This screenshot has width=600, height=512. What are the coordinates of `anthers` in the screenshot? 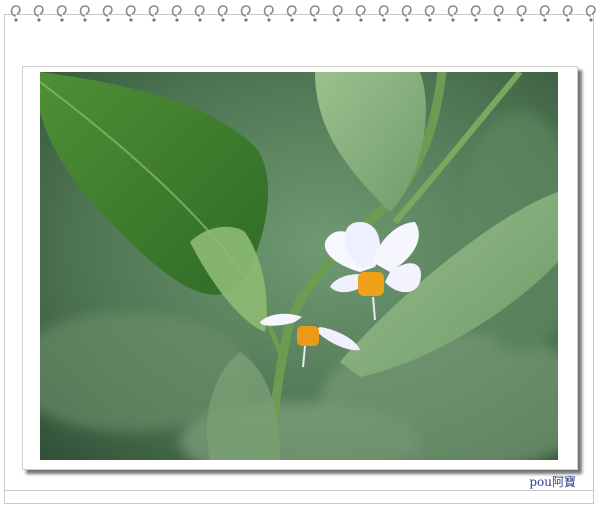 It's located at (371, 284).